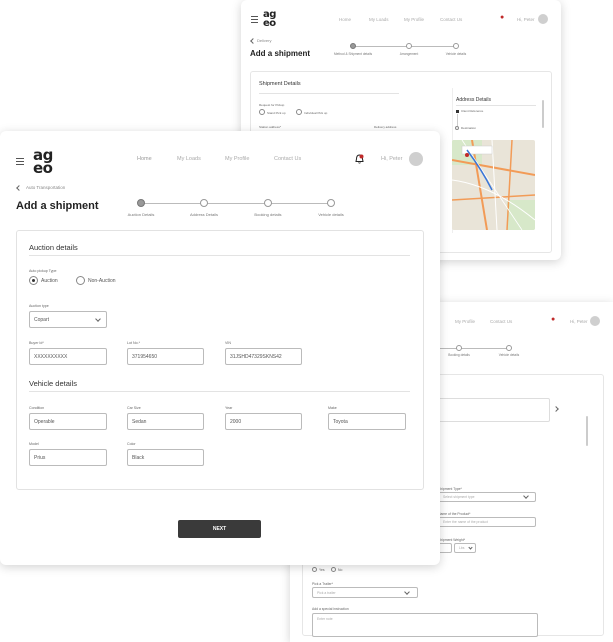 The height and width of the screenshot is (642, 613). What do you see at coordinates (445, 548) in the screenshot?
I see `shipment-weight-input` at bounding box center [445, 548].